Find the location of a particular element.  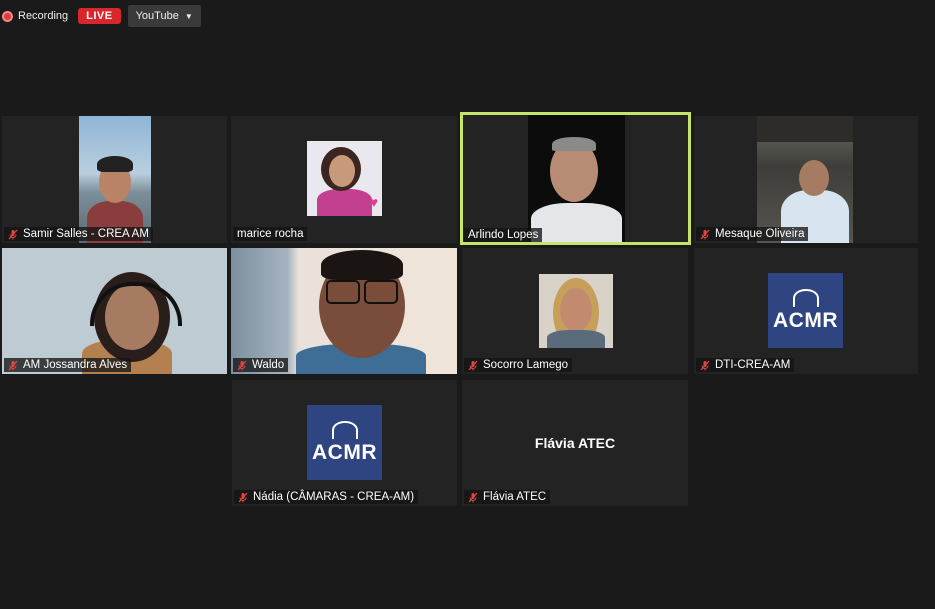

participant-name: marice rocha is located at coordinates (270, 234).